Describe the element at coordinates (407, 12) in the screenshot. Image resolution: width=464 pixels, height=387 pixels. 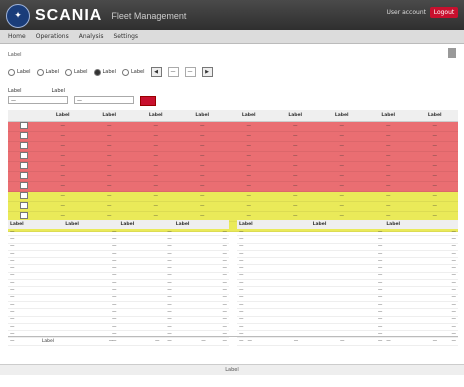
I see `user-account: User account` at that location.